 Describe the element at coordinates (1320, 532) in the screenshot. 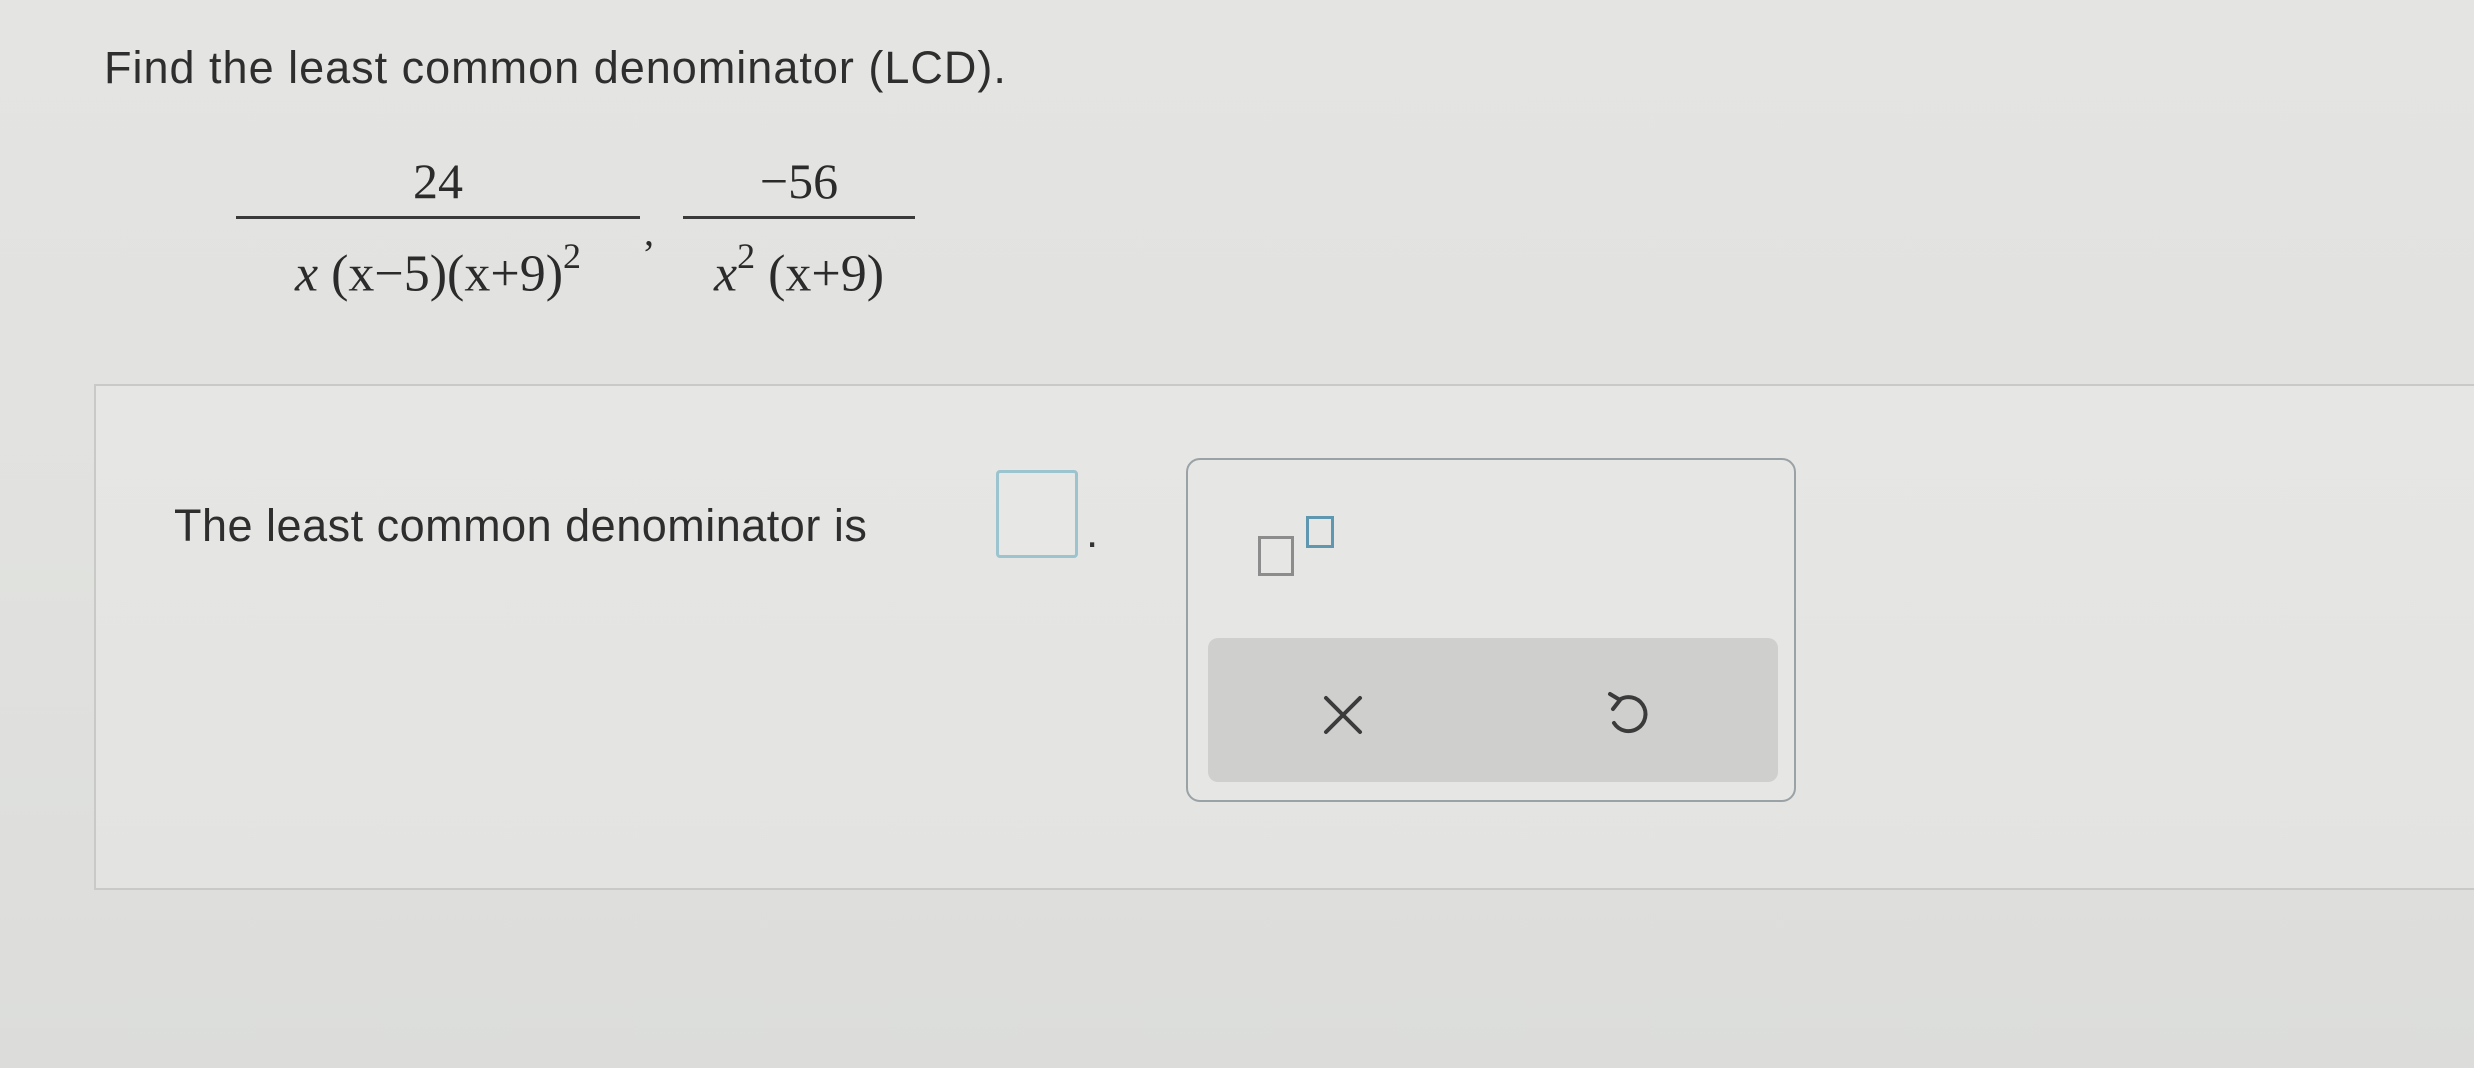

I see `exponent-power-box` at that location.